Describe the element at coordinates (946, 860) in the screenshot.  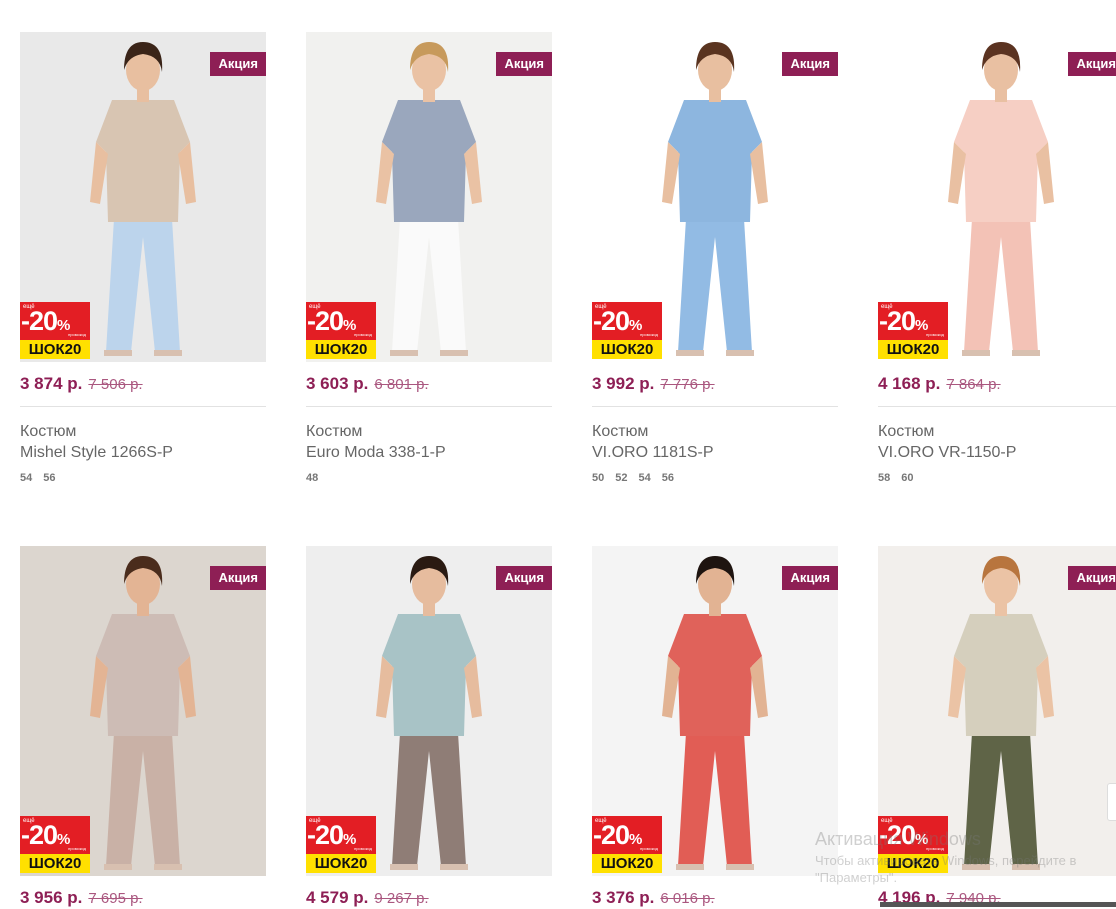
I see `windows-activation-line: Чтобы активировать Windows, перейдите в` at that location.